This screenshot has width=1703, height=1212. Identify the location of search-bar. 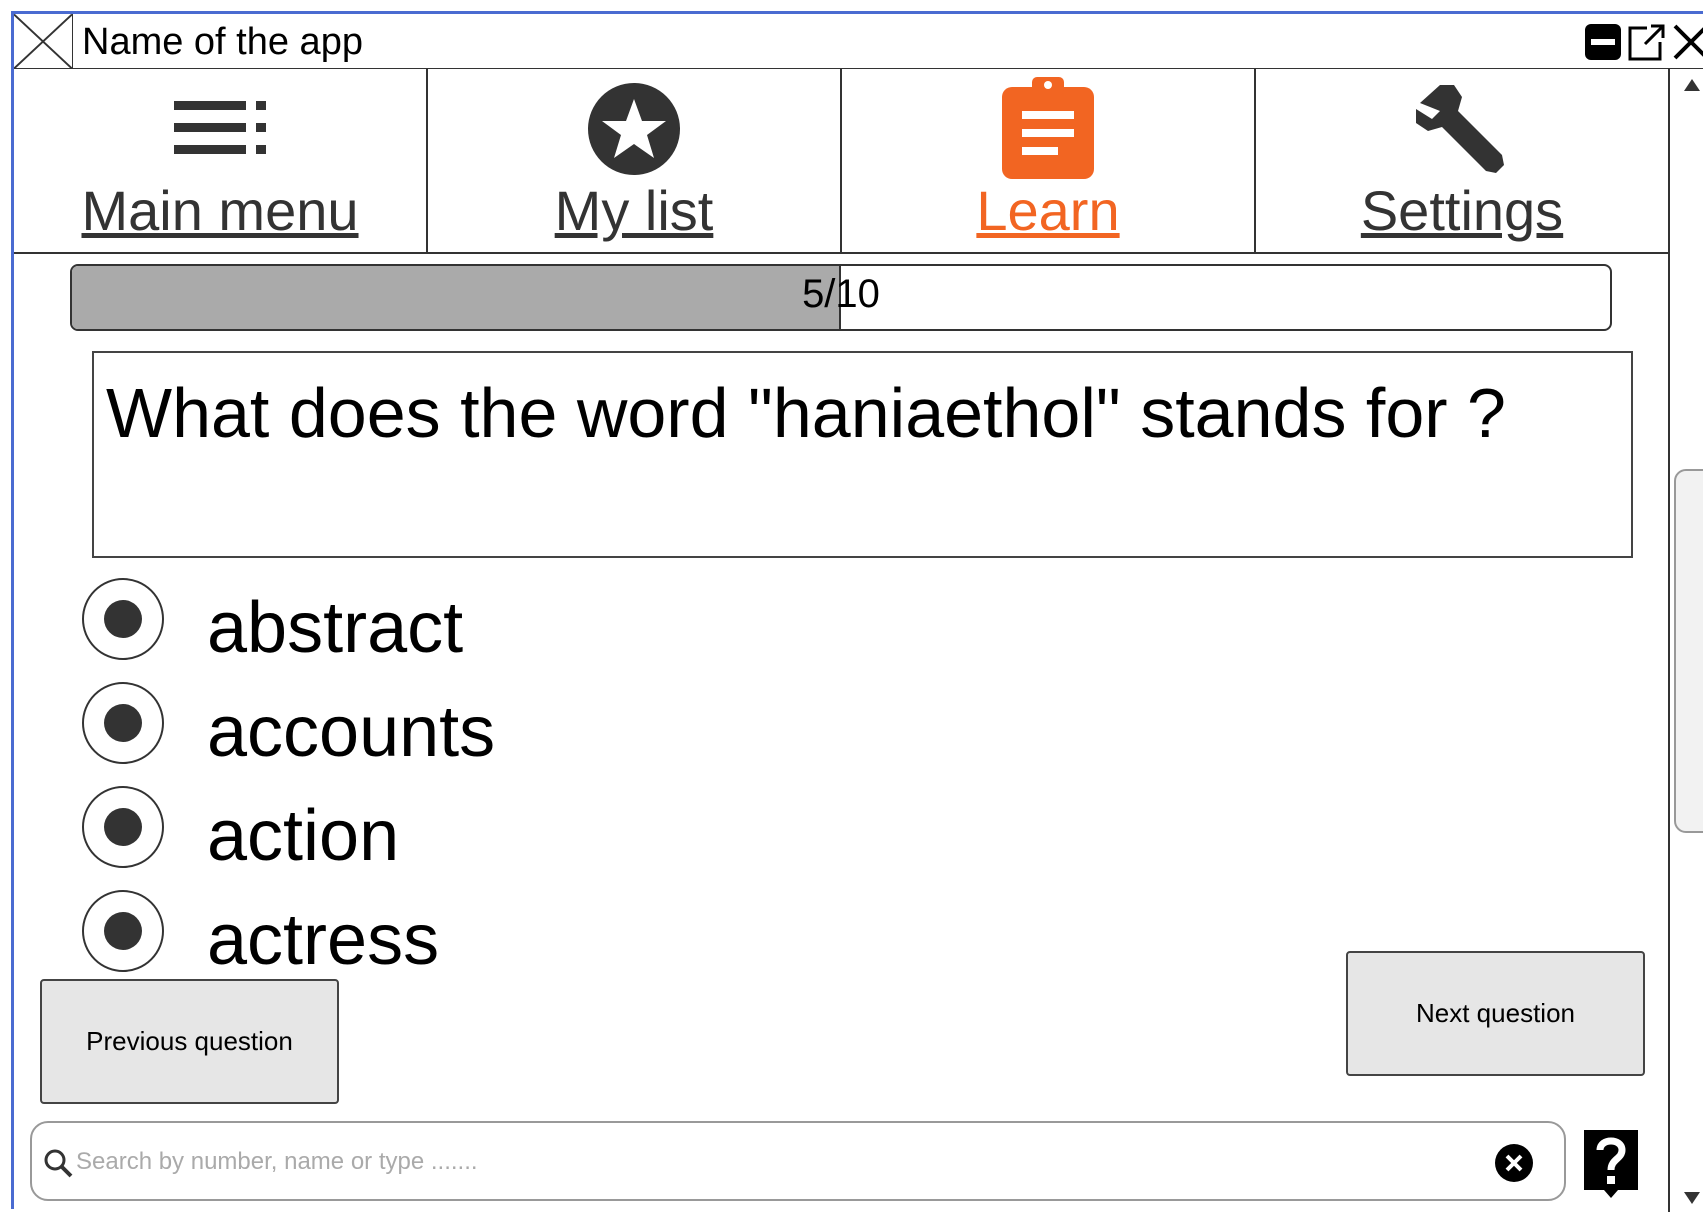
(798, 1161).